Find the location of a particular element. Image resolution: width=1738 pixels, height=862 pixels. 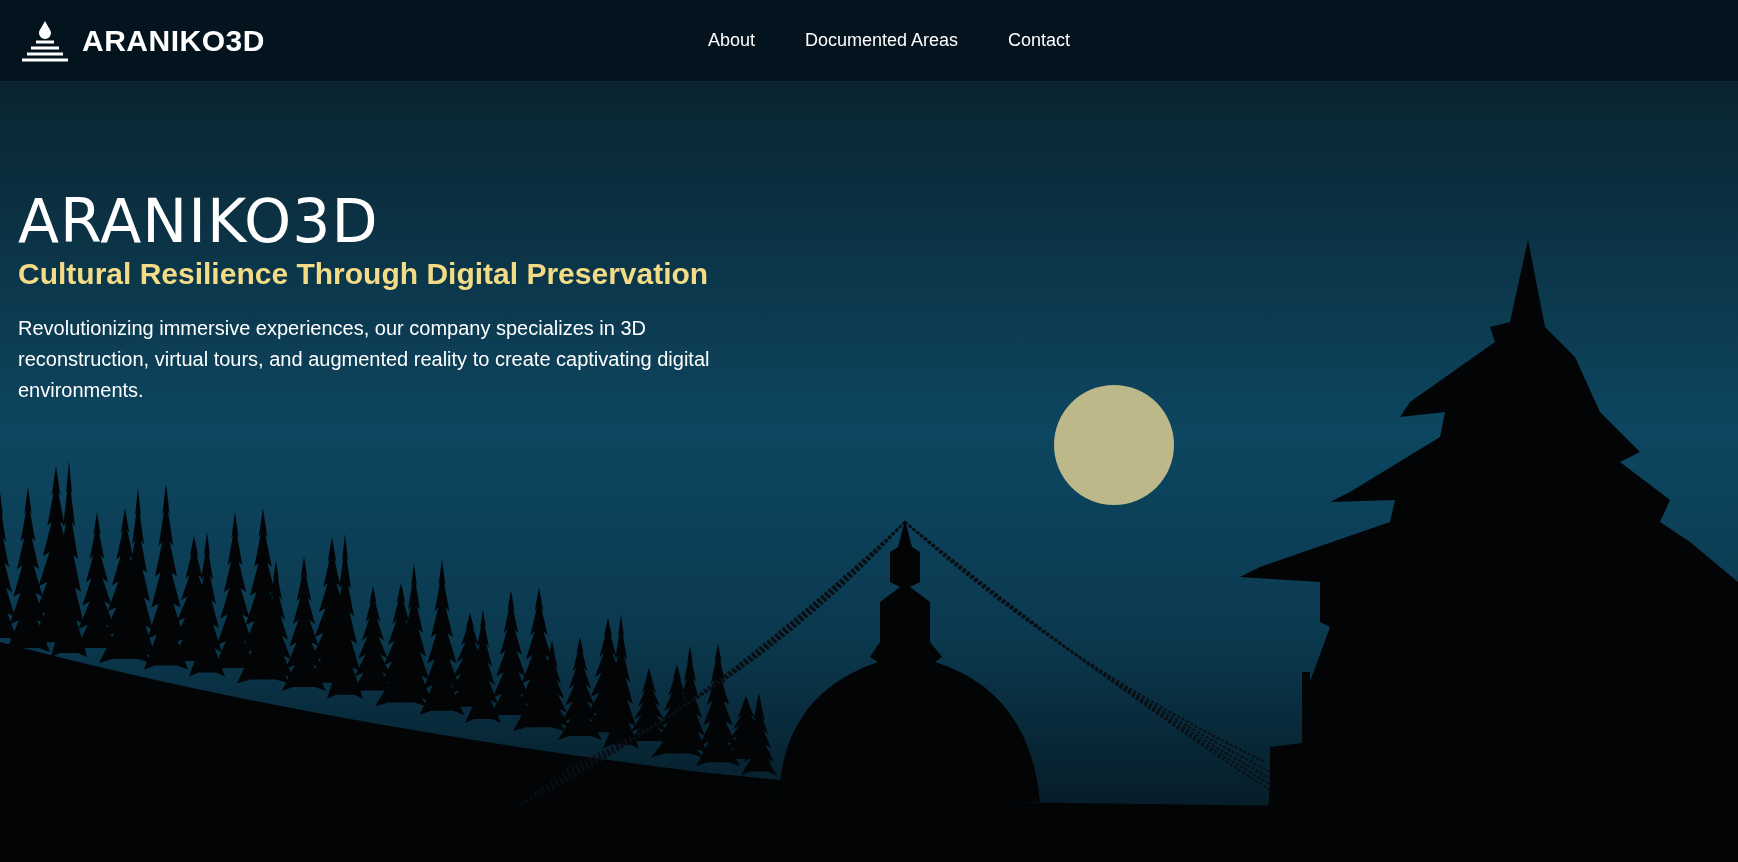

hero-title: ARANIKO3D is located at coordinates (199, 221).